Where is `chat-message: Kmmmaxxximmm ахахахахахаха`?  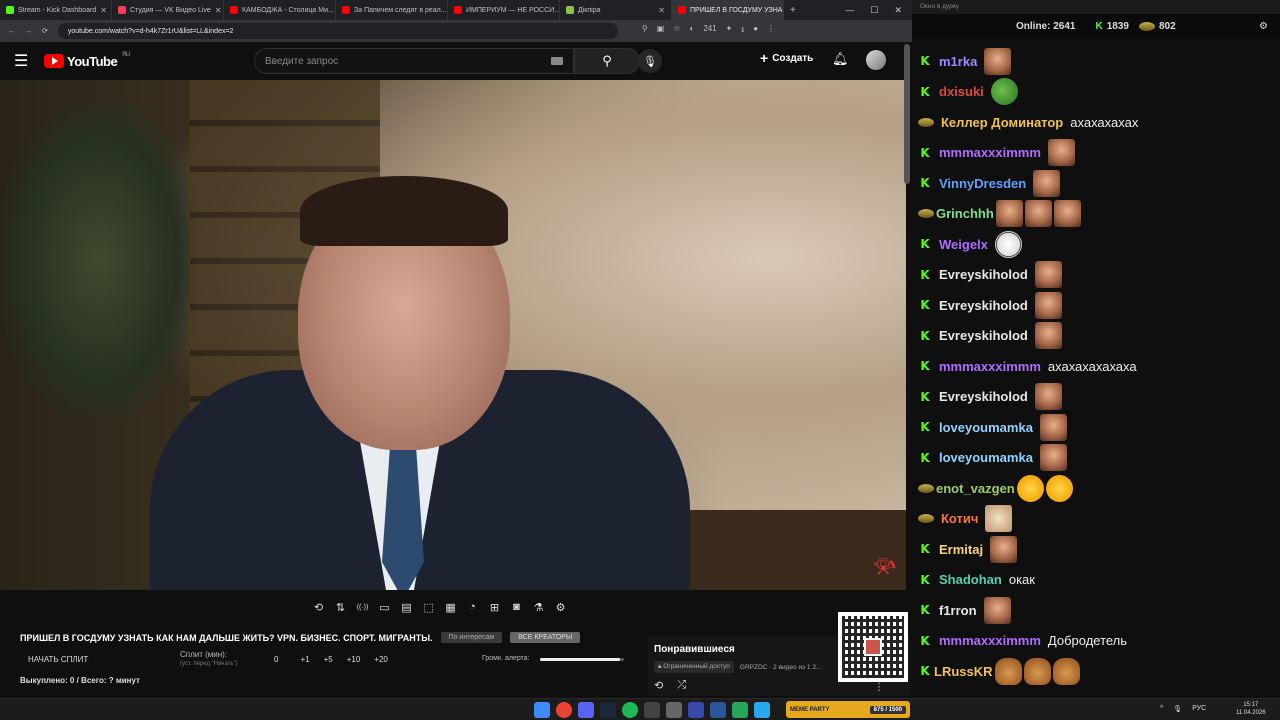 chat-message: Kmmmaxxximmm ахахахахахаха is located at coordinates (1093, 366).